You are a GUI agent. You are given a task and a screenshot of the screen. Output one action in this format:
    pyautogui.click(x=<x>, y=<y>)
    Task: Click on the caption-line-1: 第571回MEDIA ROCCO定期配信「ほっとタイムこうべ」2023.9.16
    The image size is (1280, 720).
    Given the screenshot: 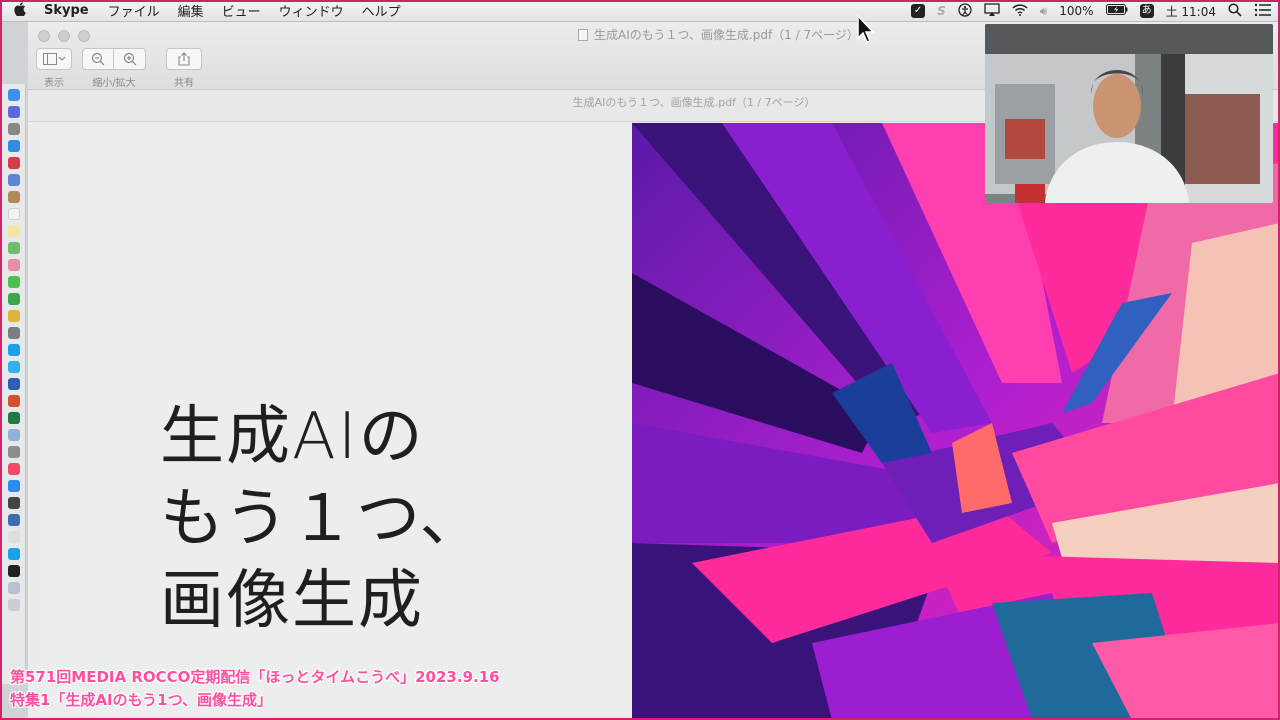 What is the action you would take?
    pyautogui.click(x=255, y=677)
    